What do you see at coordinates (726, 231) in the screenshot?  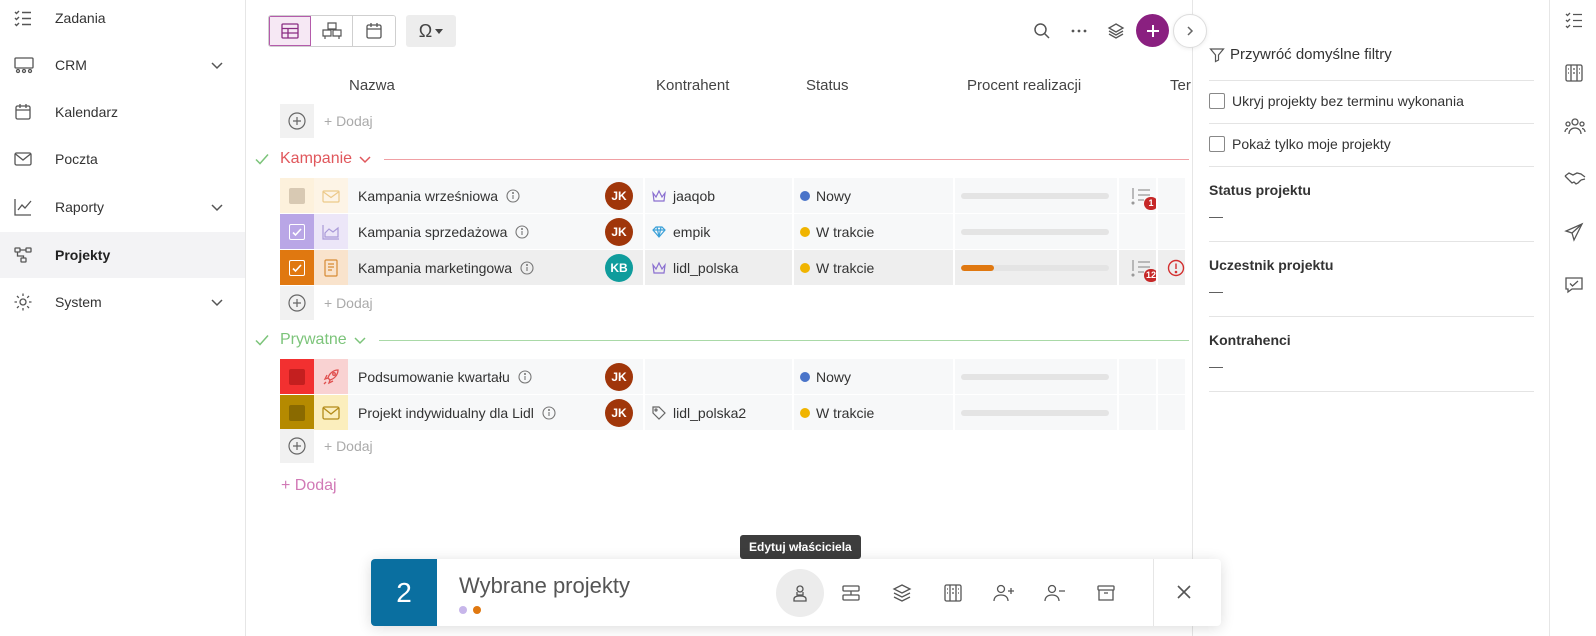 I see `contractor-cell: empik` at bounding box center [726, 231].